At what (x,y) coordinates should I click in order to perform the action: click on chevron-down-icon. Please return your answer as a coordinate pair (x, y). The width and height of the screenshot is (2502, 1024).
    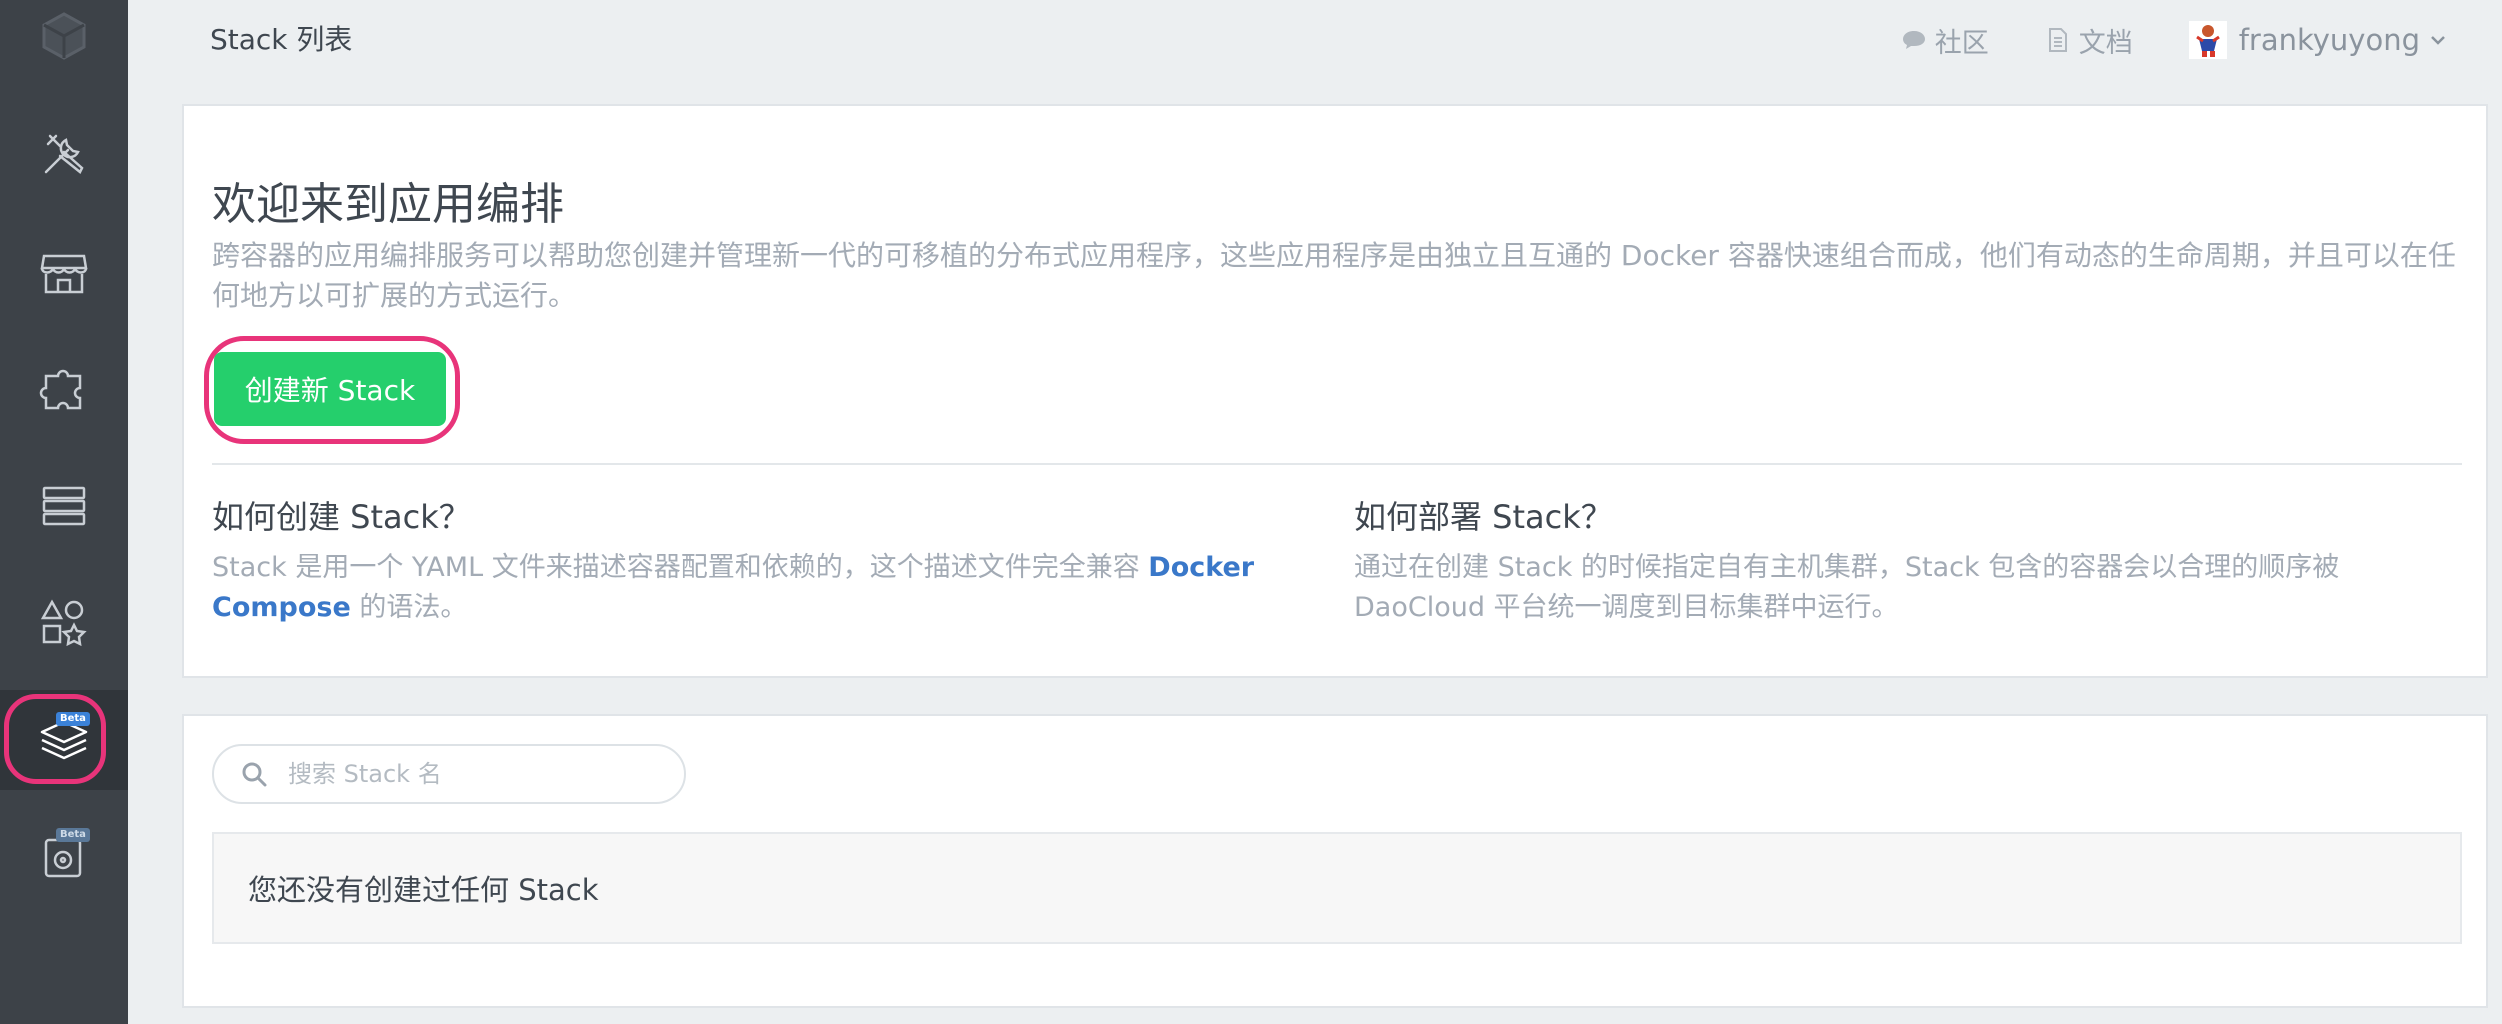
    Looking at the image, I should click on (2438, 40).